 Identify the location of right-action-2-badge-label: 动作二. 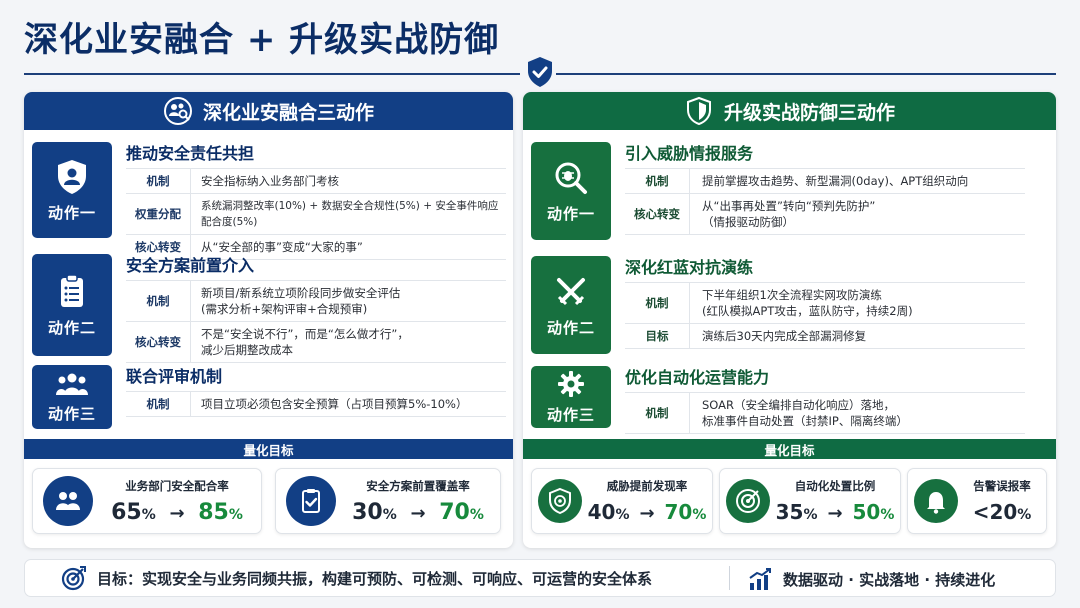
(570, 327).